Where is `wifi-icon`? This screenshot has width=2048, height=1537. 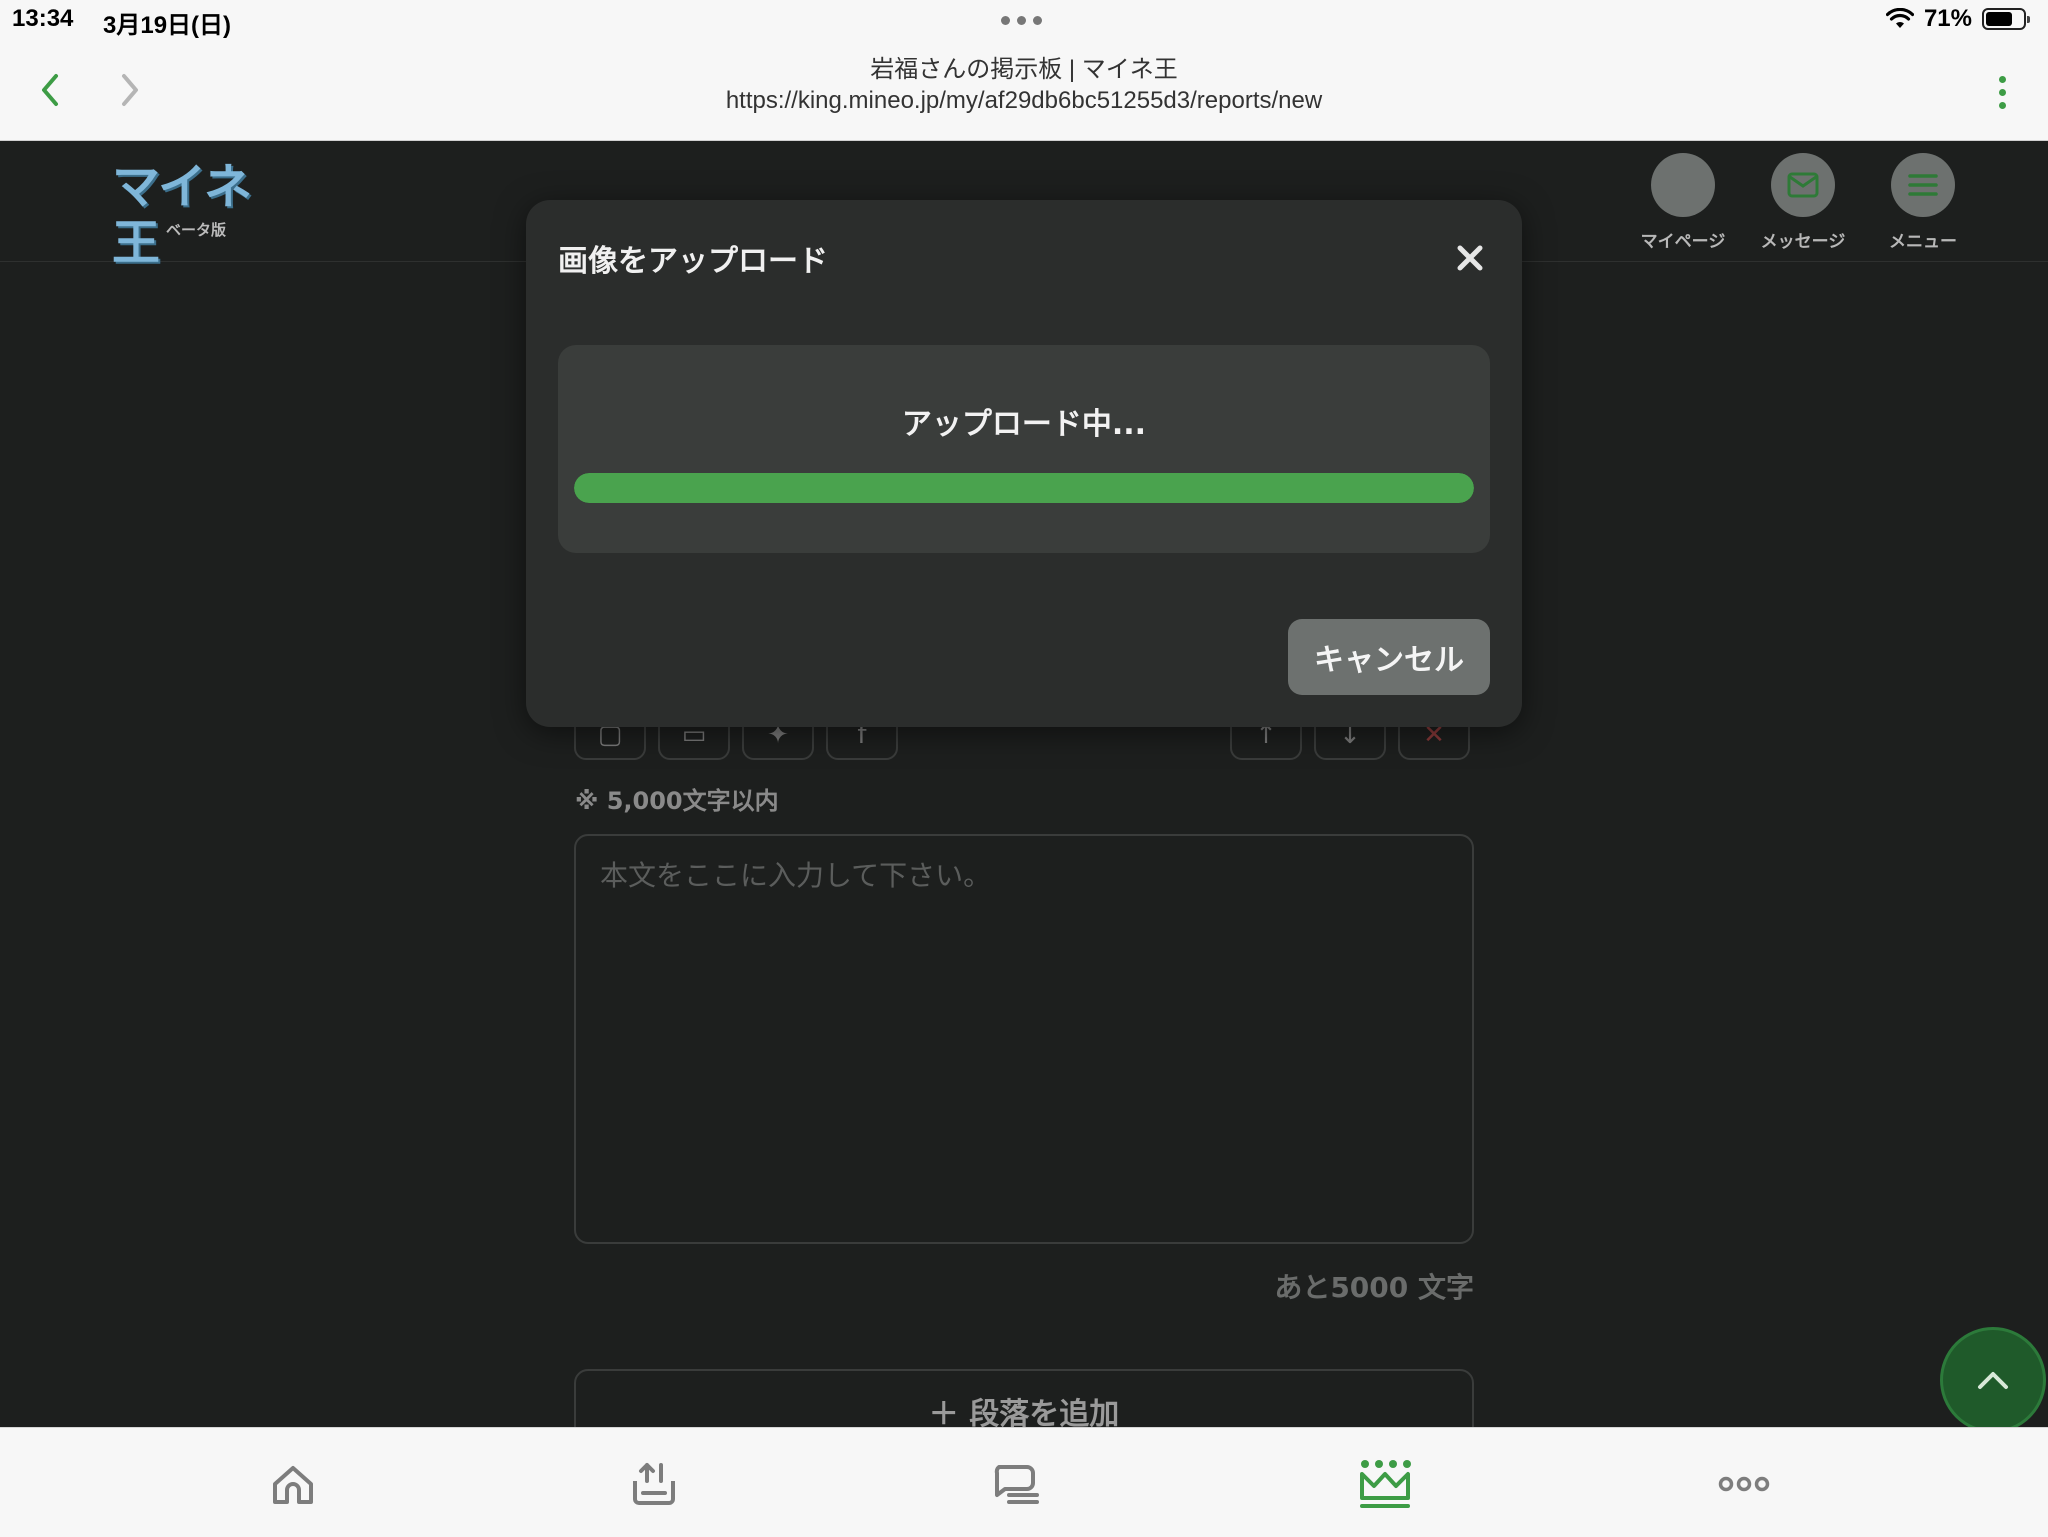 wifi-icon is located at coordinates (1899, 18).